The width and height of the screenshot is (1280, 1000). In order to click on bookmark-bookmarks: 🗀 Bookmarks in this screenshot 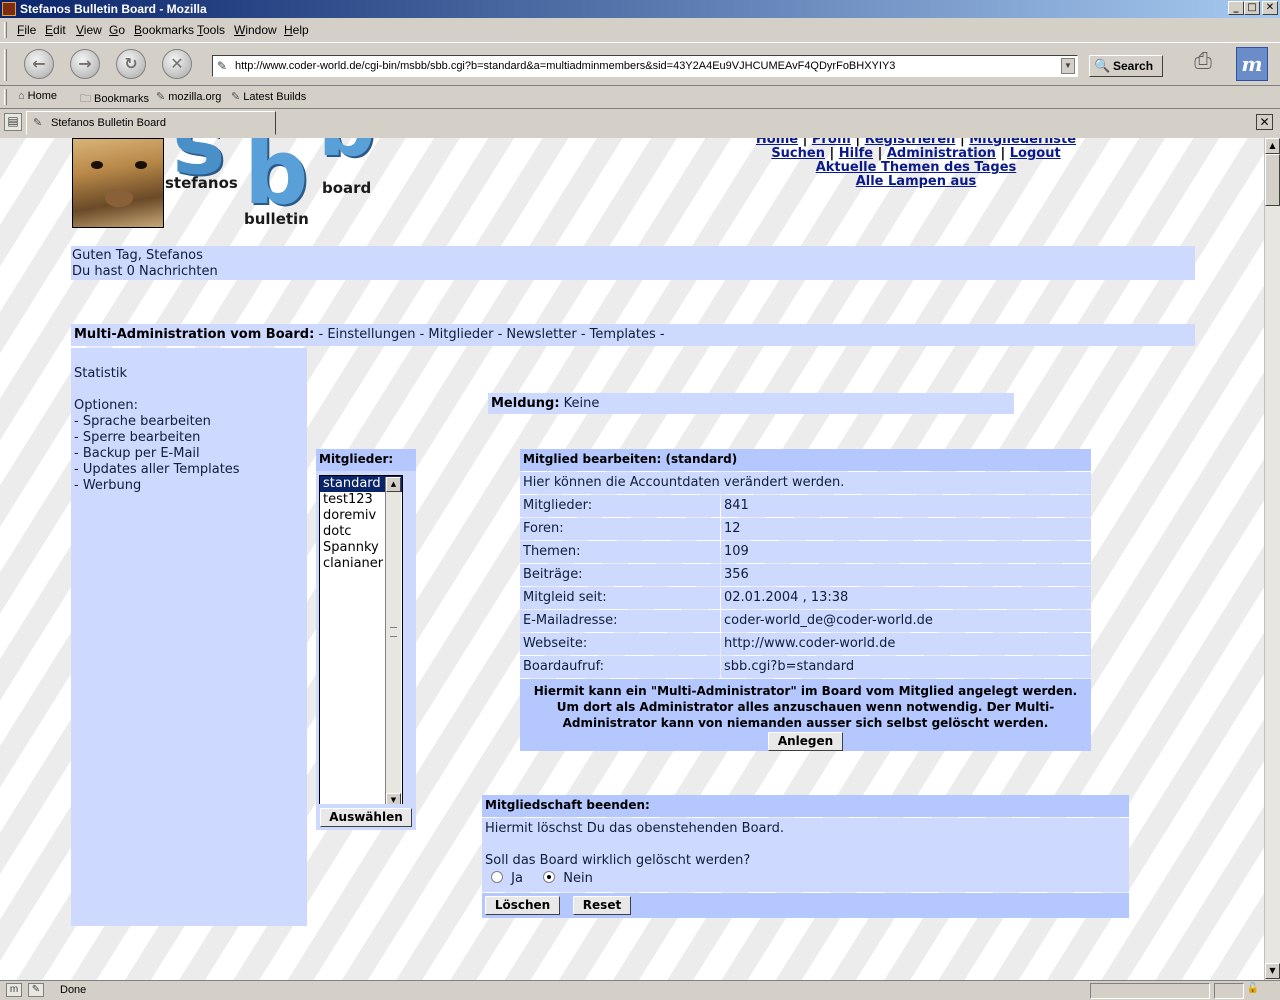, I will do `click(114, 99)`.